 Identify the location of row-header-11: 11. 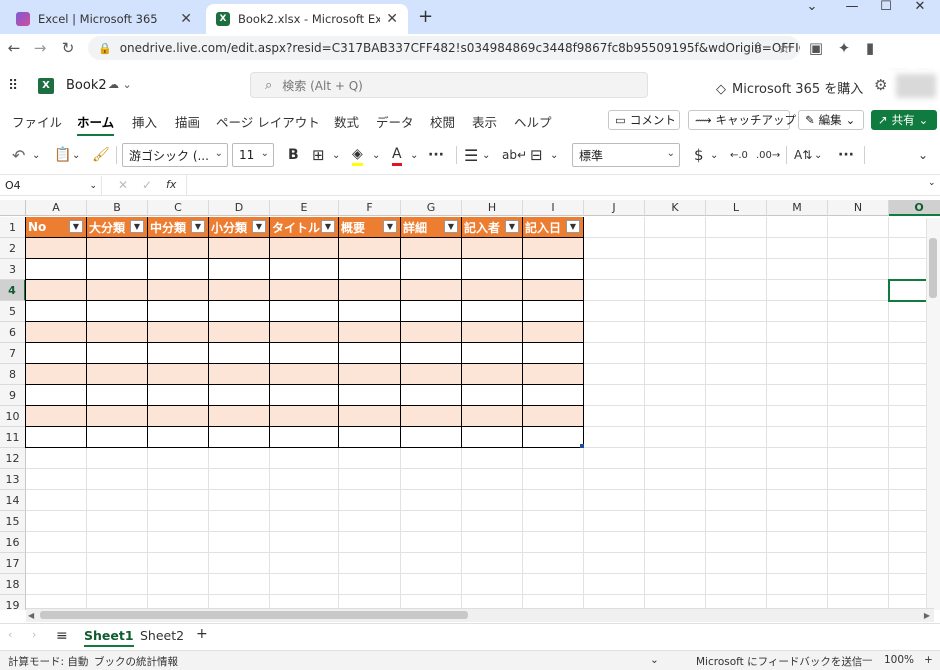
(13, 437).